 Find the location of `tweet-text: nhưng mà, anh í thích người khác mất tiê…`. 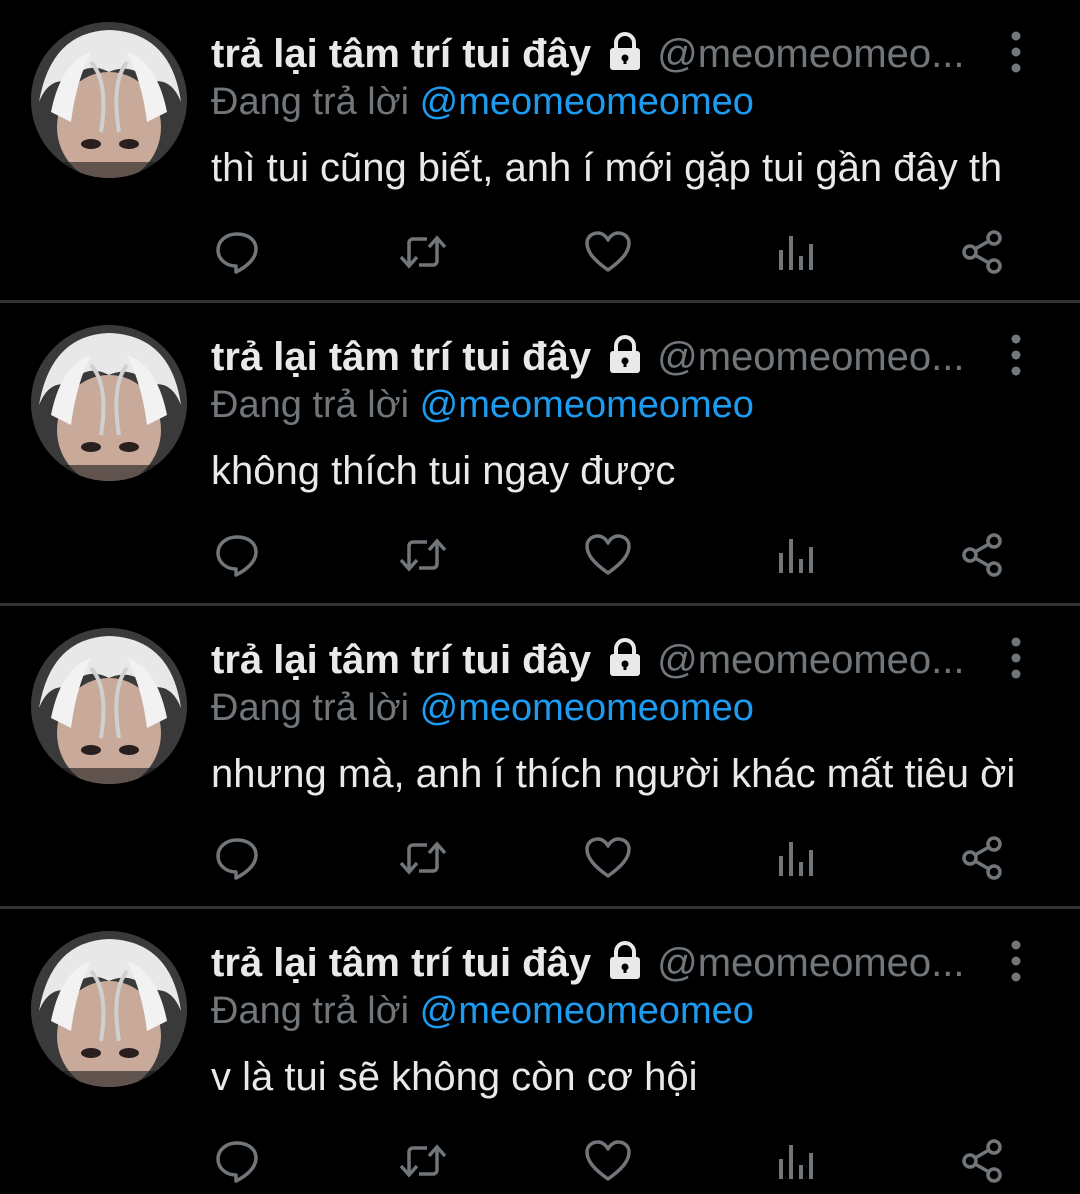

tweet-text: nhưng mà, anh í thích người khác mất tiê… is located at coordinates (613, 774).